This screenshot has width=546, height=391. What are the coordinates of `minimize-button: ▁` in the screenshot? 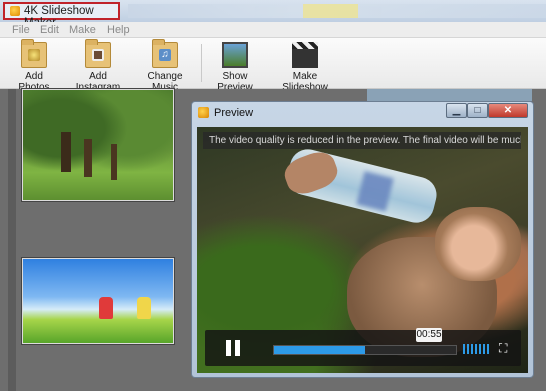 It's located at (456, 110).